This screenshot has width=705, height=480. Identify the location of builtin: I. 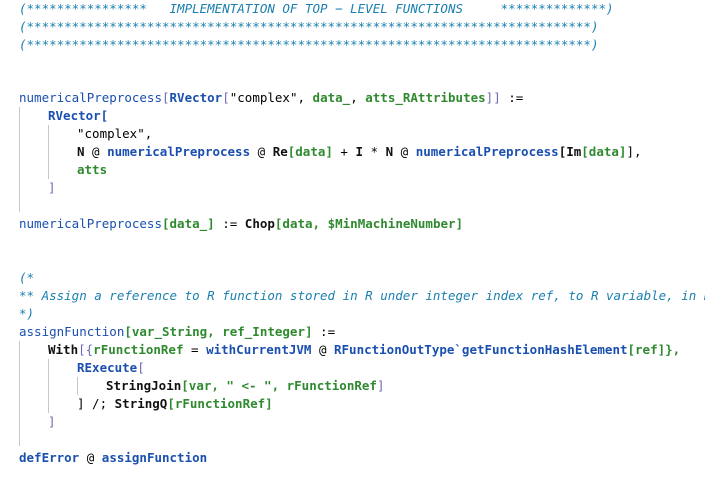
(359, 151).